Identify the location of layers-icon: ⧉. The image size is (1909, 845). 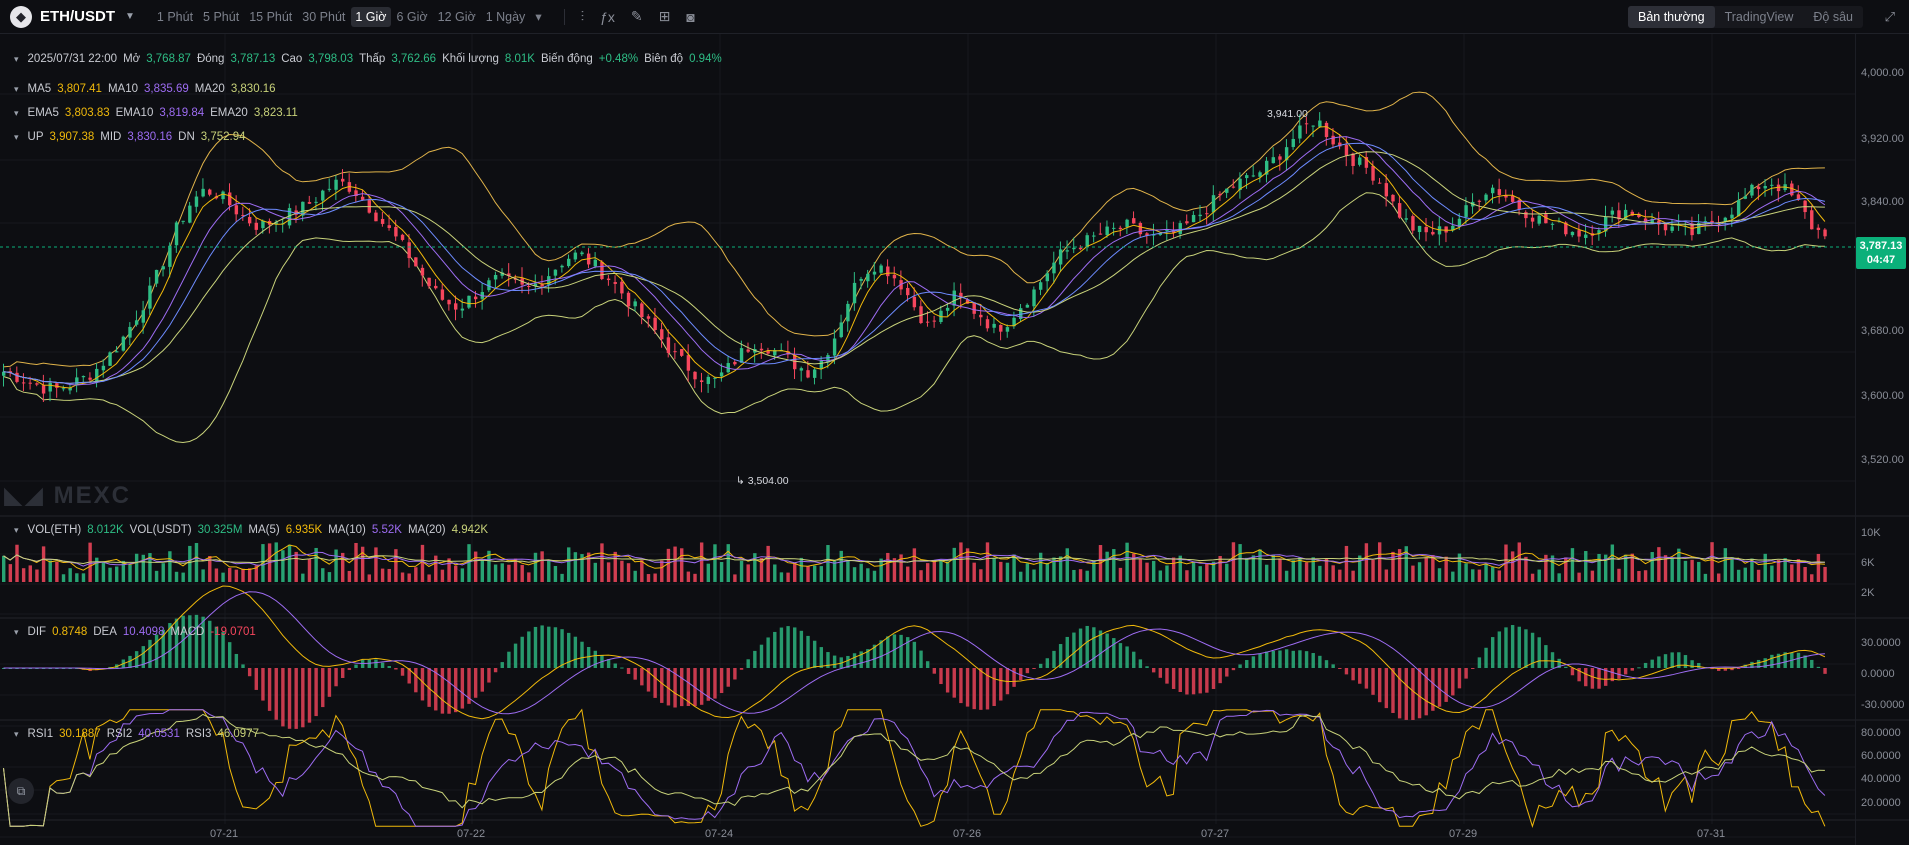
(21, 791).